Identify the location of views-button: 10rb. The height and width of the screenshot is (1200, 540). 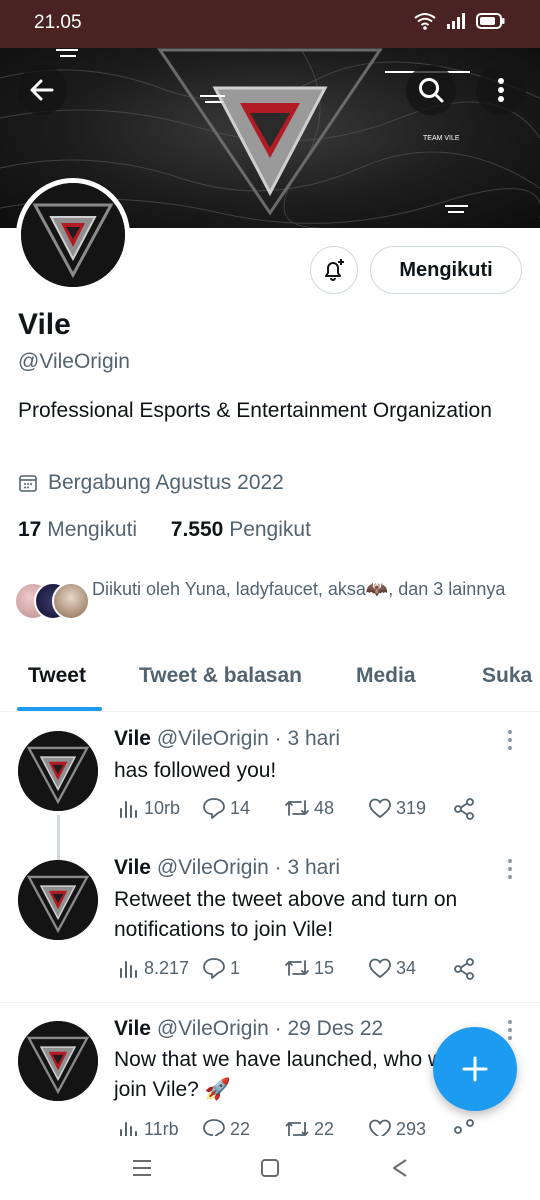
(149, 808).